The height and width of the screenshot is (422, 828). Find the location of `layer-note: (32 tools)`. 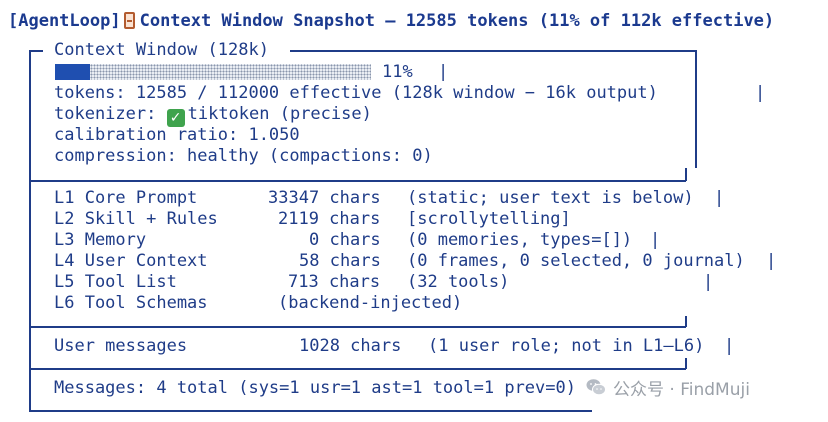

layer-note: (32 tools) is located at coordinates (458, 282).